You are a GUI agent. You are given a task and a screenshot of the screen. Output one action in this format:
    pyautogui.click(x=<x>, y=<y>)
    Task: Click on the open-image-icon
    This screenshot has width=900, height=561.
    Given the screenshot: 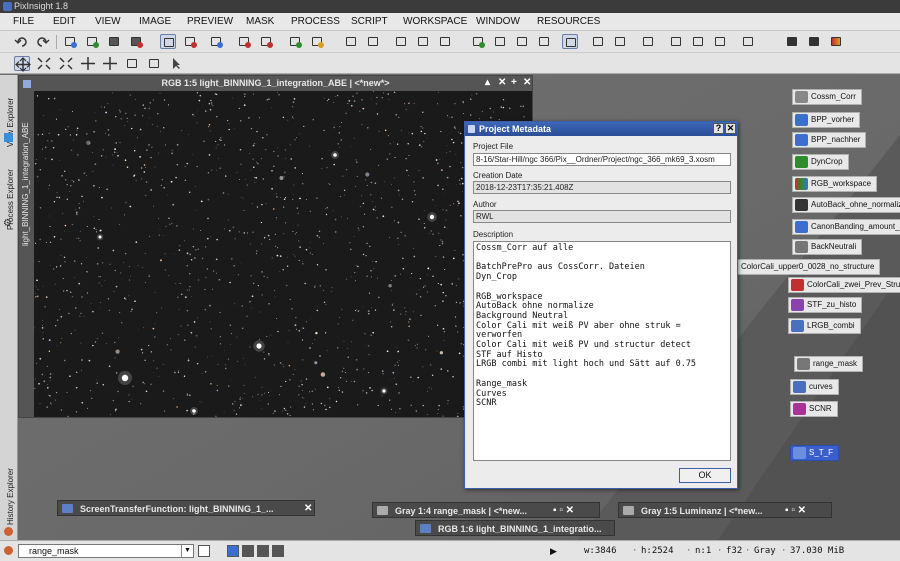 What is the action you would take?
    pyautogui.click(x=92, y=41)
    